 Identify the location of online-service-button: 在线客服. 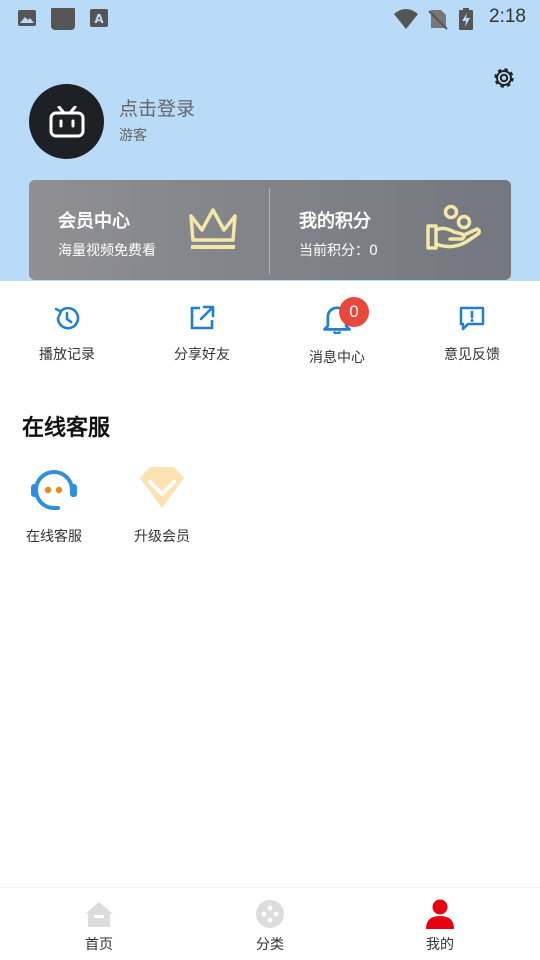
(54, 507).